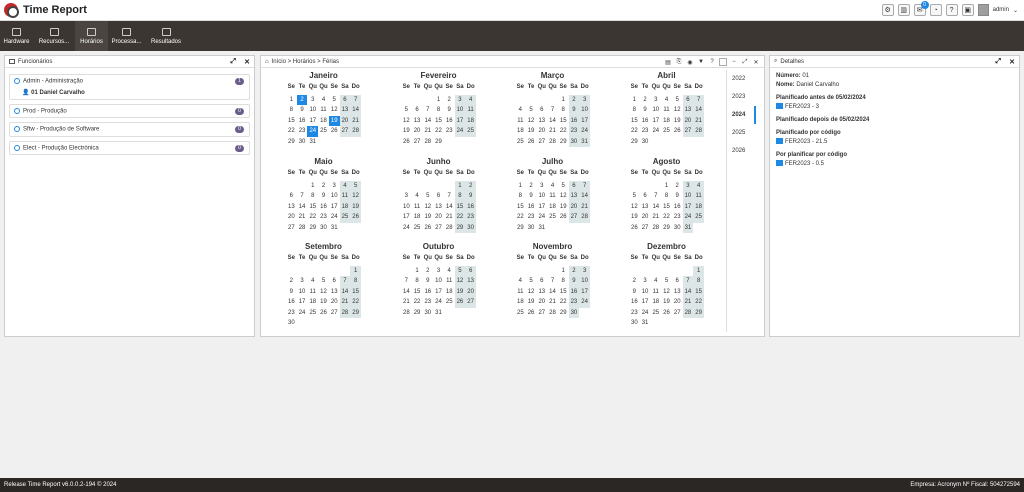  What do you see at coordinates (312, 110) in the screenshot?
I see `day-cell: 10` at bounding box center [312, 110].